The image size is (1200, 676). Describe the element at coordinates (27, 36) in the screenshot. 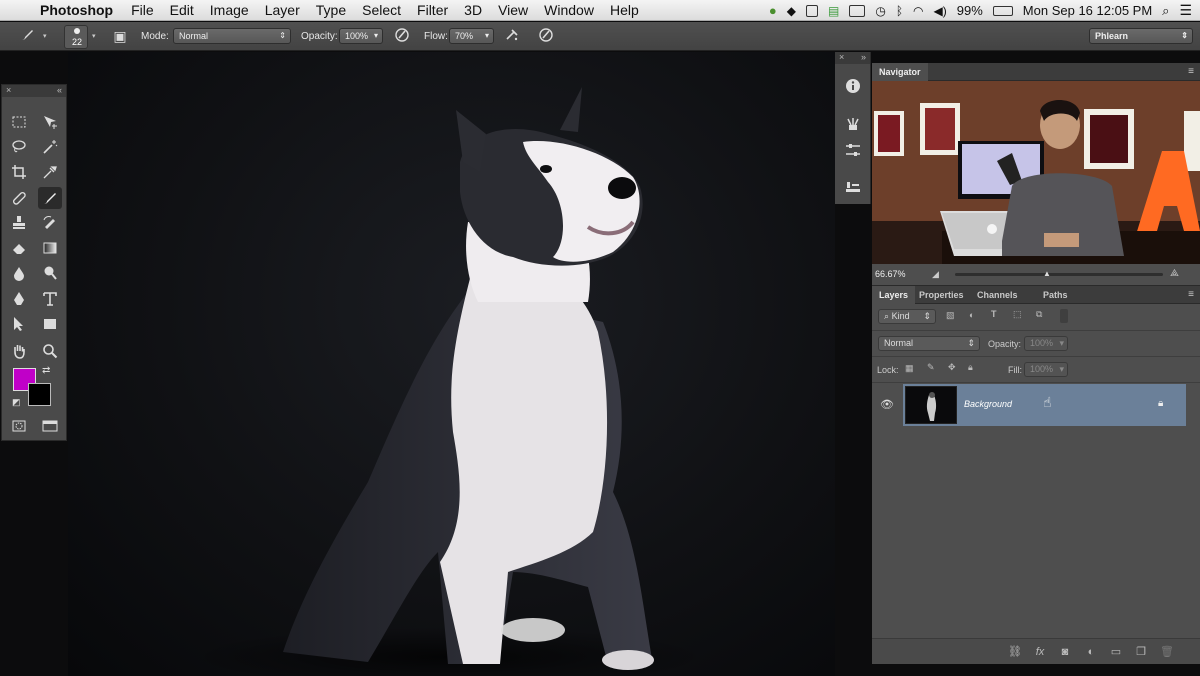

I see `brush-tool-preset-icon` at that location.